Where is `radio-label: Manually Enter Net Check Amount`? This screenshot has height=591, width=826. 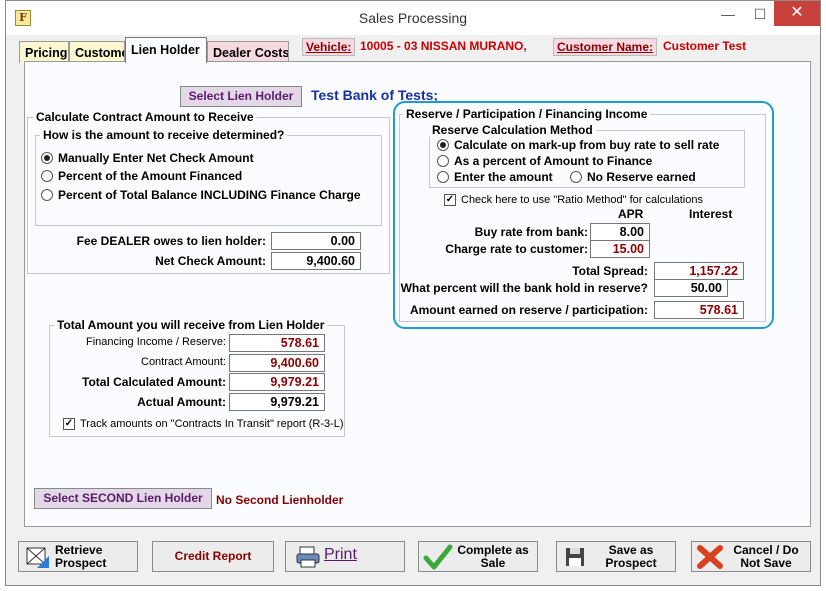
radio-label: Manually Enter Net Check Amount is located at coordinates (156, 158).